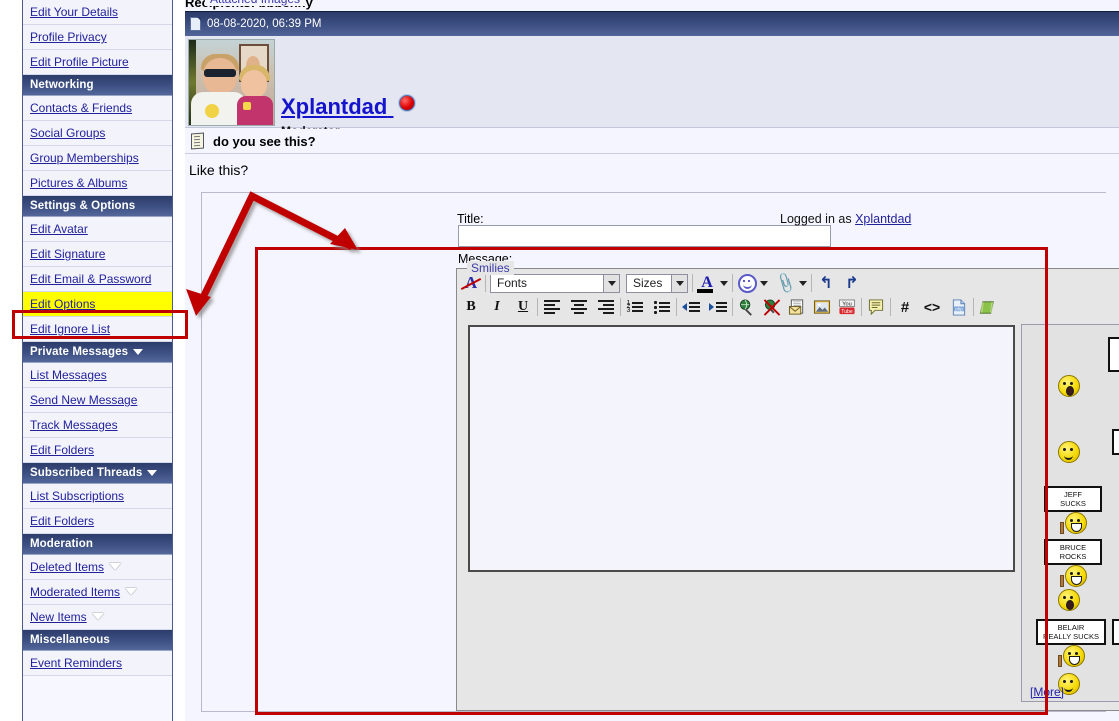  I want to click on sidebar-item-edit-profile-picture: Edit Profile Picture, so click(97, 62).